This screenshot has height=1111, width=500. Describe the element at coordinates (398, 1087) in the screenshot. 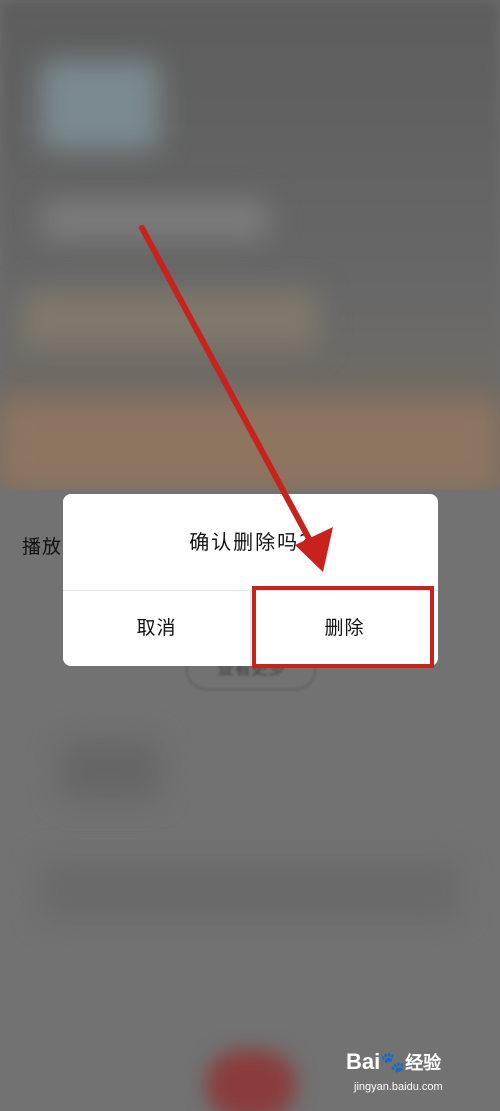

I see `watermark-domain: jingyan.baidu.com` at that location.